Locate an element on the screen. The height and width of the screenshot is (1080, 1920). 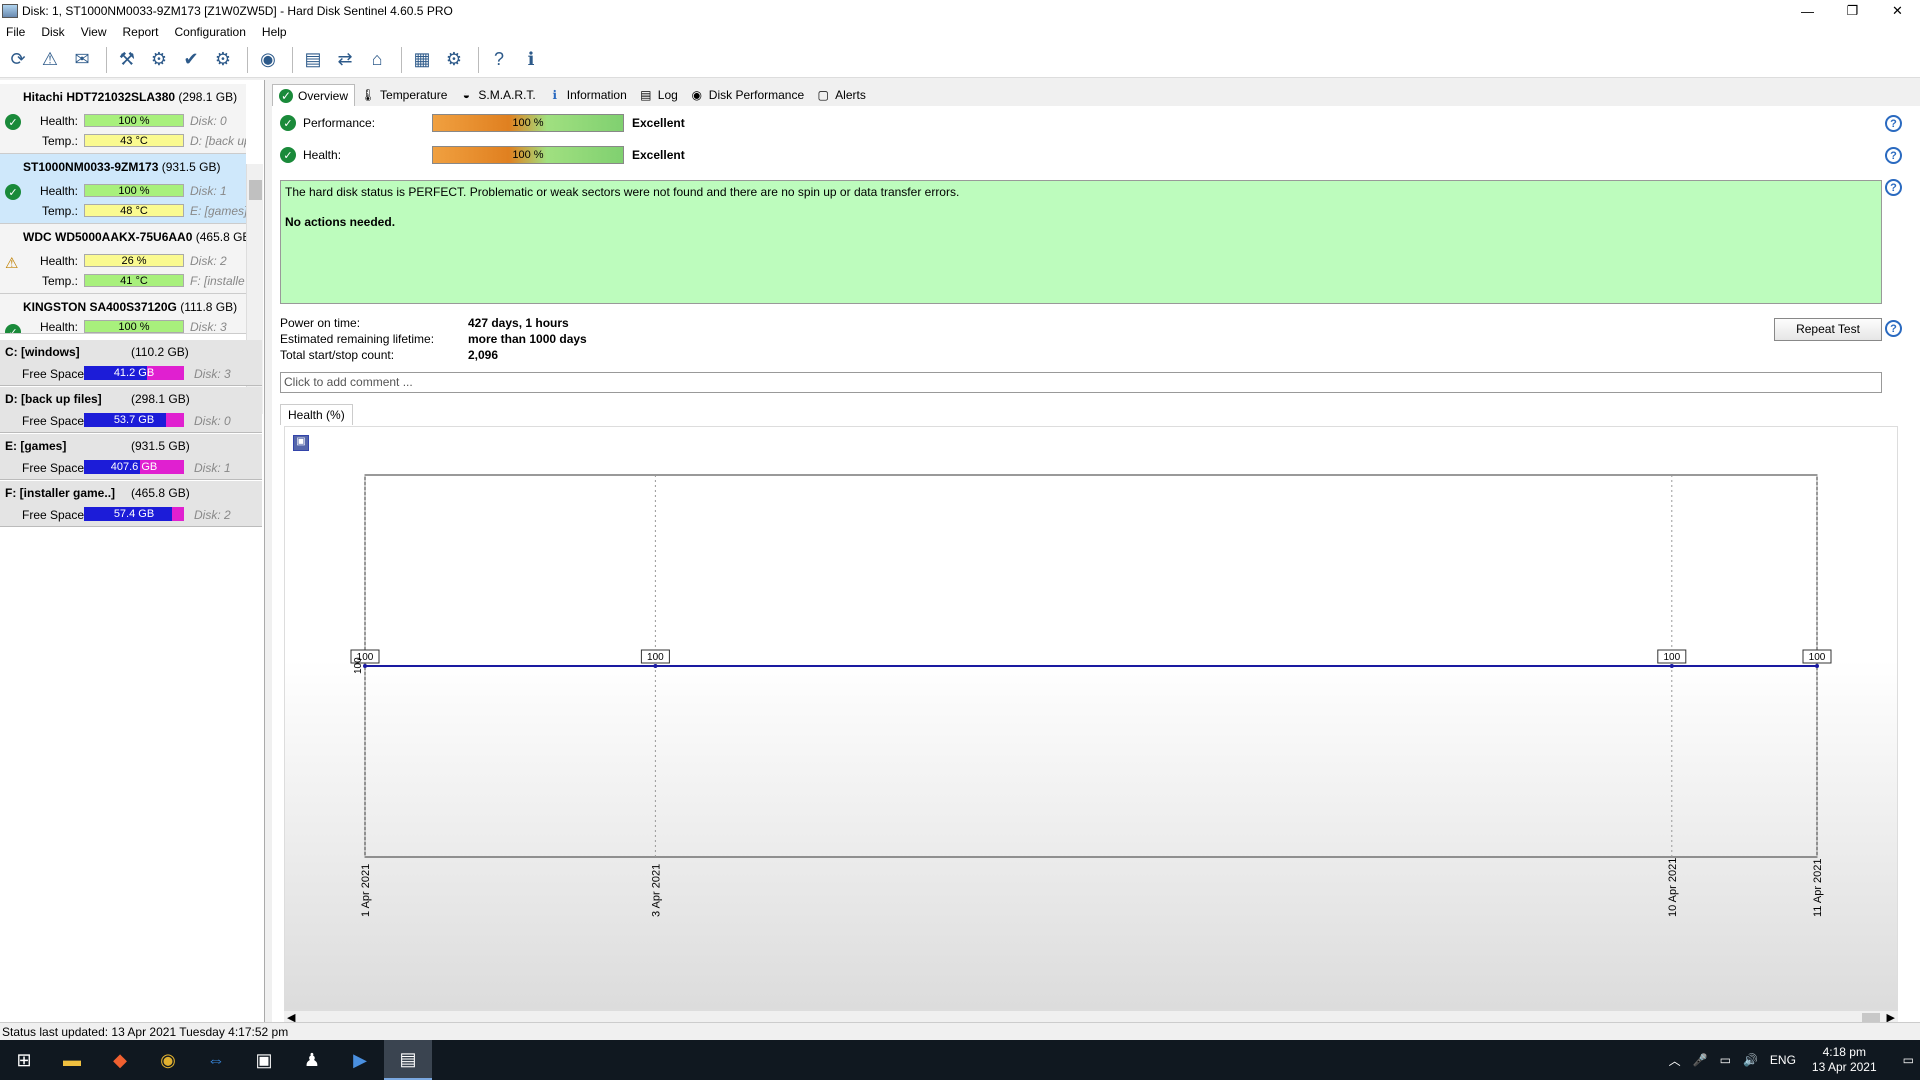
app-icon: ▣ is located at coordinates (264, 1060).